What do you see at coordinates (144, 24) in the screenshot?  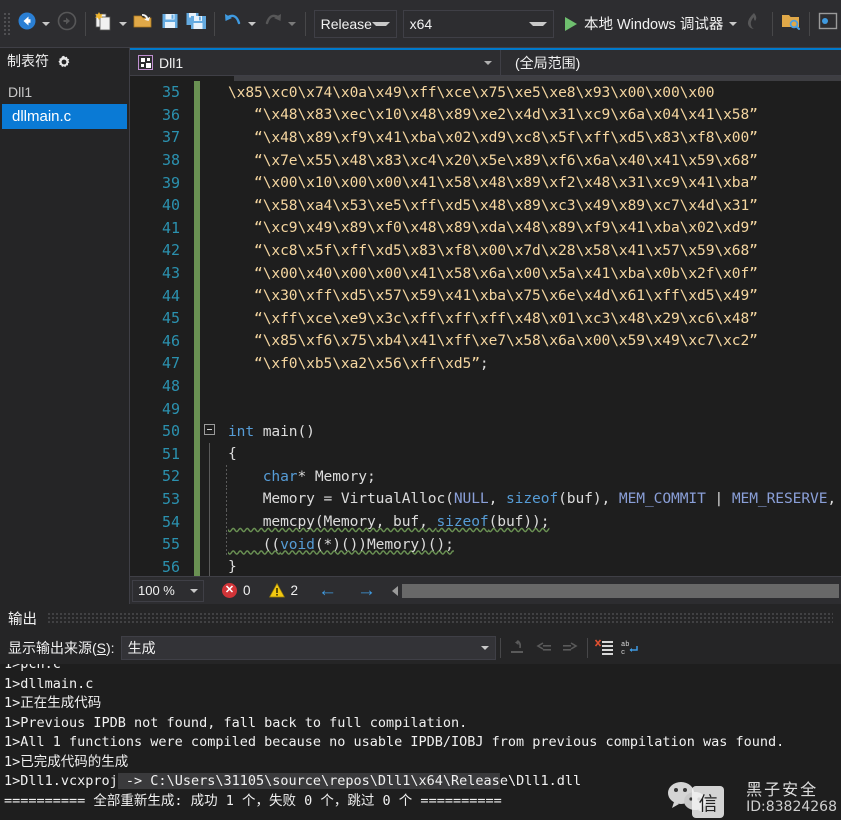 I see `open-file-button` at bounding box center [144, 24].